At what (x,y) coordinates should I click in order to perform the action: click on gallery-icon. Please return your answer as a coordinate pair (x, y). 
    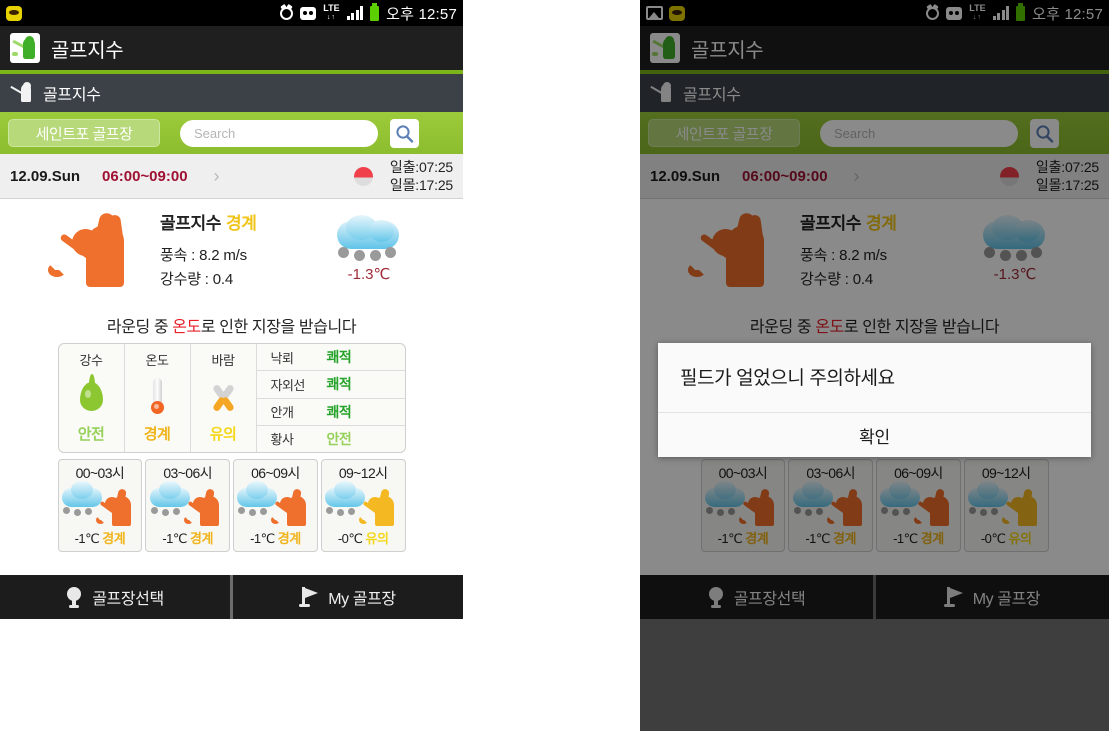
    Looking at the image, I should click on (654, 13).